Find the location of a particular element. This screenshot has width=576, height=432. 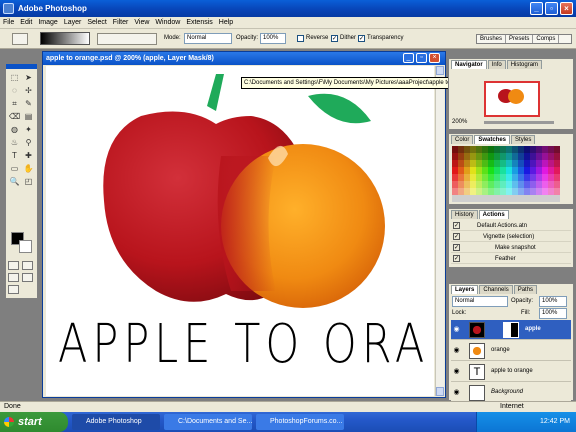

tool-icon-12: T is located at coordinates (14, 155).